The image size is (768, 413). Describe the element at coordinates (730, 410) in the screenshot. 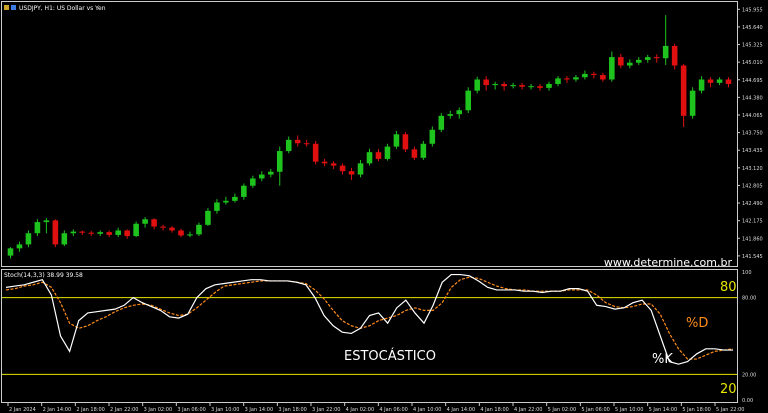

I see `time-tick-label: 5 Jan 22:00` at that location.